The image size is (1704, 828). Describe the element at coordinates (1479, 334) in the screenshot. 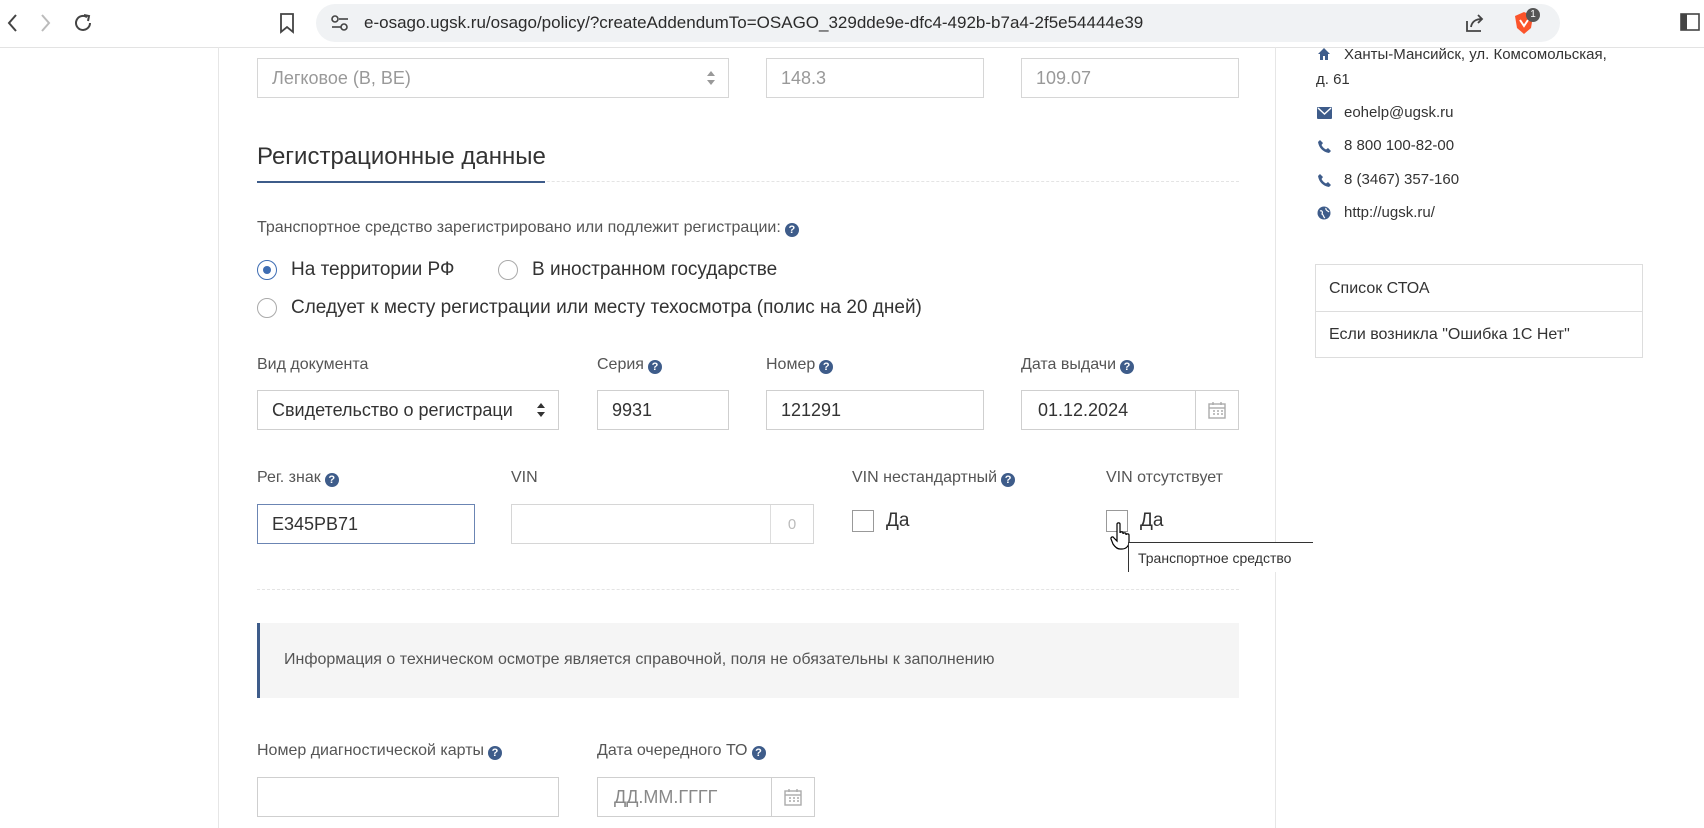

I see `sidebar-link-error-1c: Если возникла "Ошибка 1С Нет"` at that location.